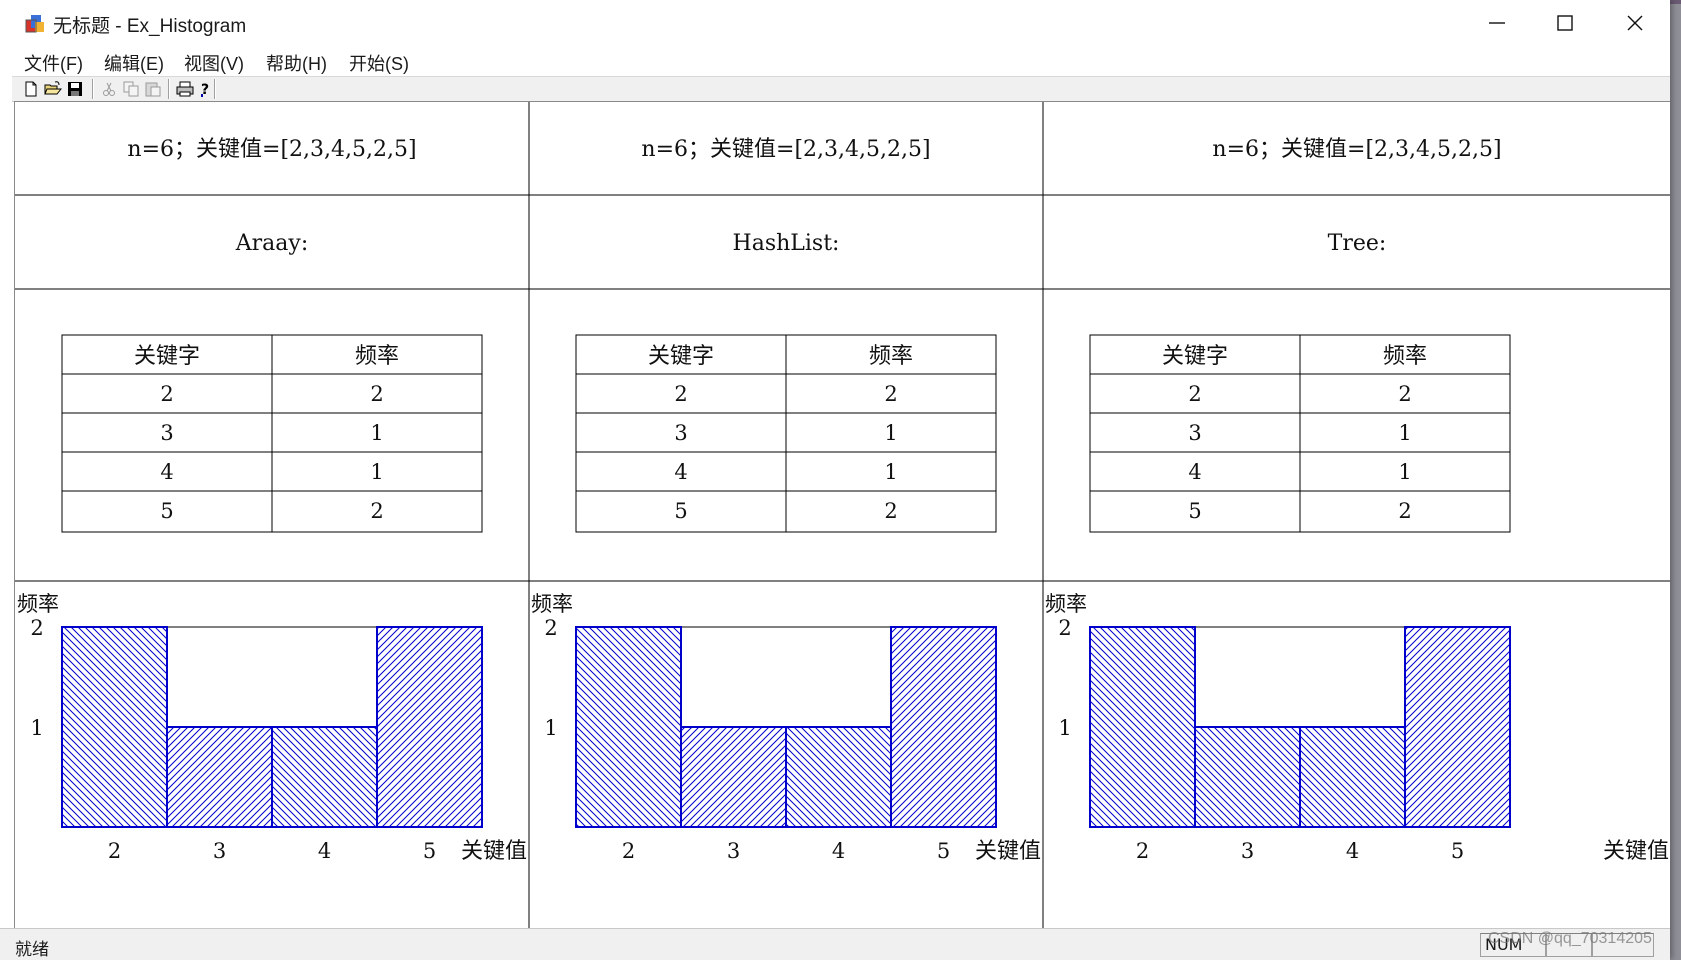  Describe the element at coordinates (153, 89) in the screenshot. I see `paste-icon` at that location.